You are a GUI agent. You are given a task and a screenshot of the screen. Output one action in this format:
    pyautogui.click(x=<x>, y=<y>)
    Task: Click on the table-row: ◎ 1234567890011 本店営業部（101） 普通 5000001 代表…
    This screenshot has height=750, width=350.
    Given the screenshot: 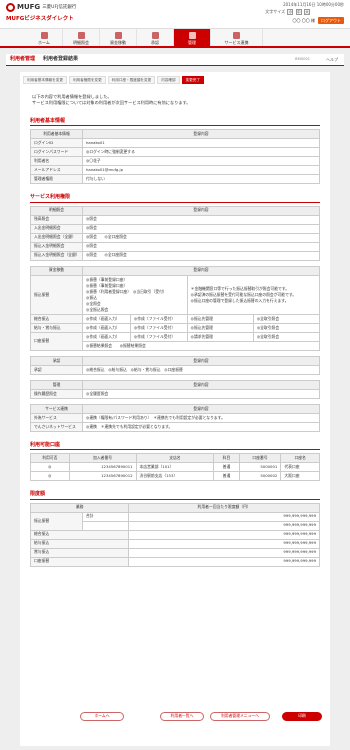 What is the action you would take?
    pyautogui.click(x=175, y=467)
    